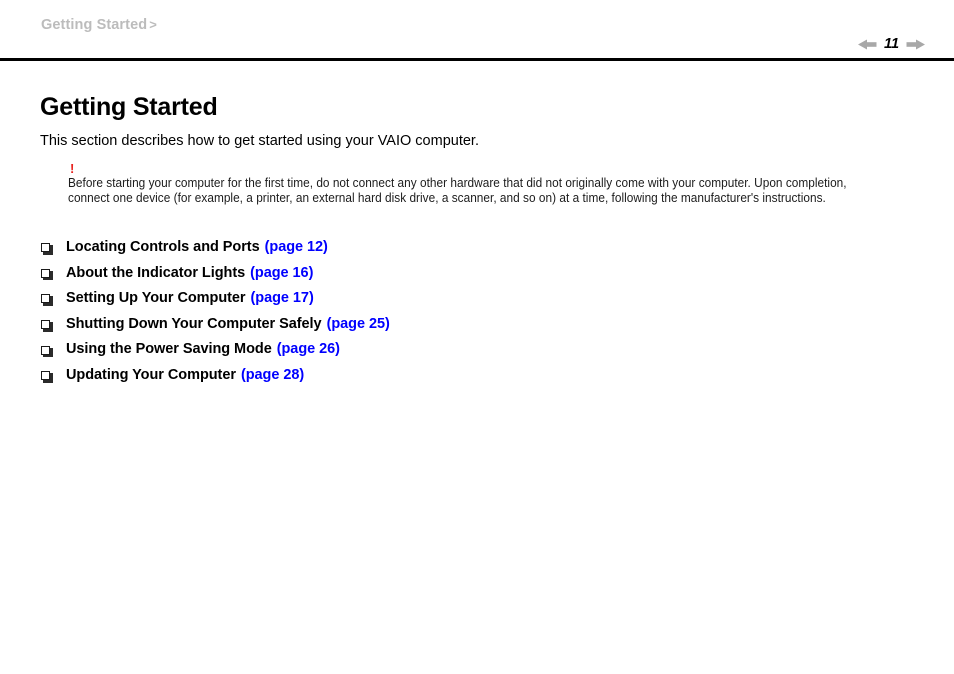 This screenshot has height=674, width=954. What do you see at coordinates (356, 325) in the screenshot?
I see `list-item-page-link: (page 25)` at bounding box center [356, 325].